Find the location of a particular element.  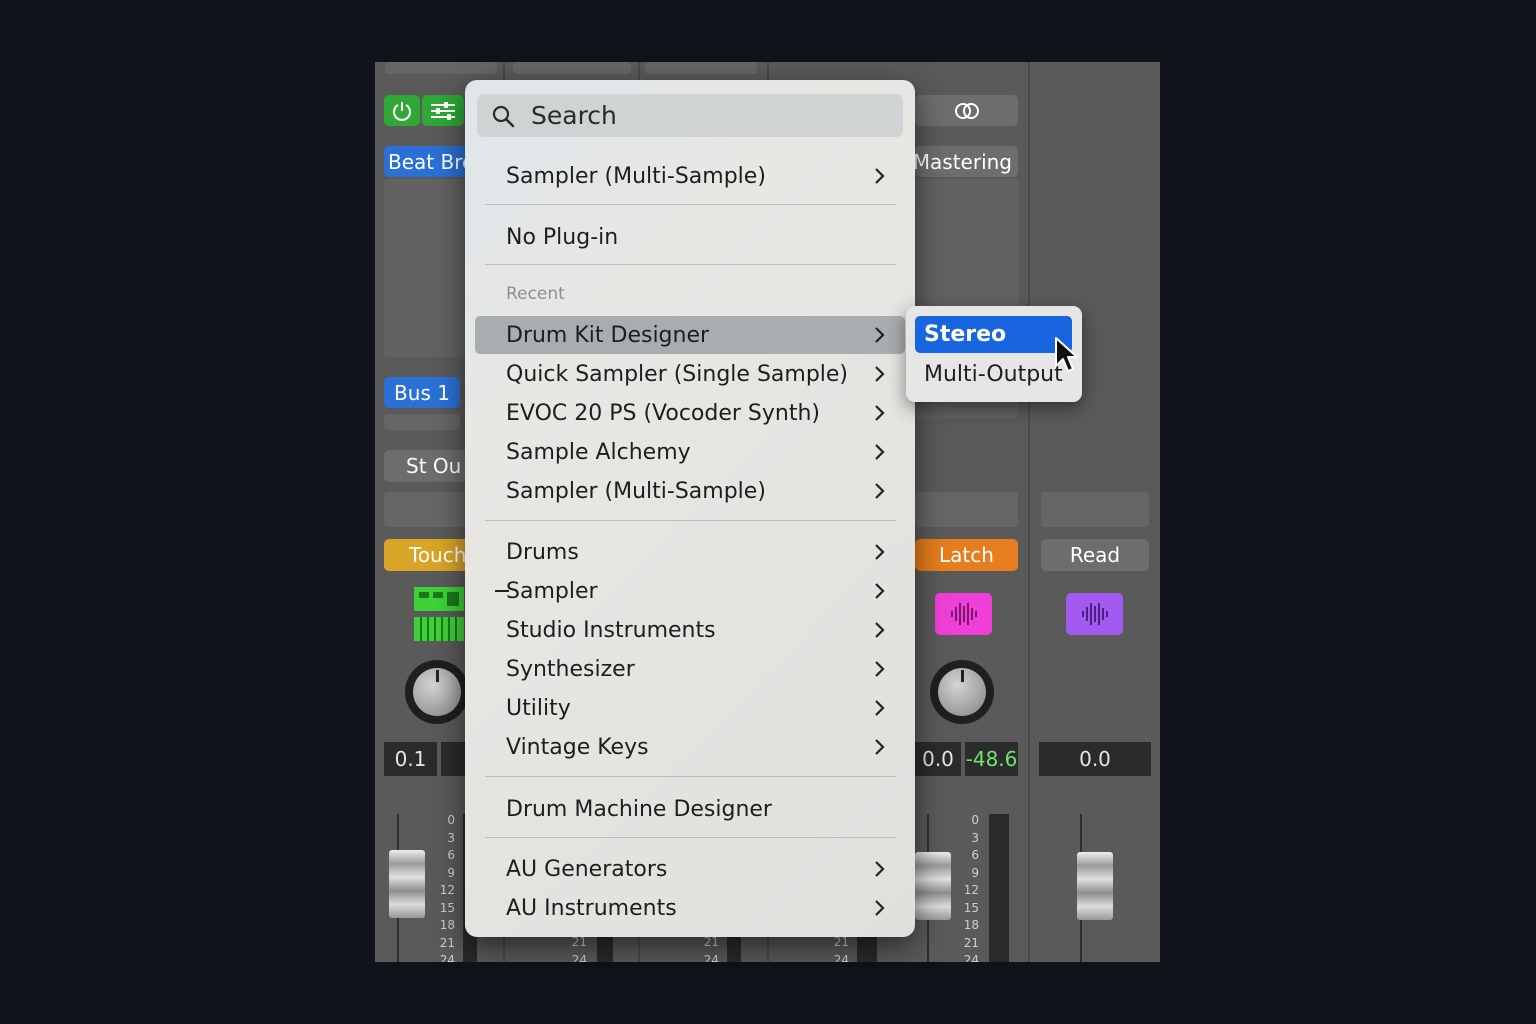

channel-divider is located at coordinates (1029, 512).